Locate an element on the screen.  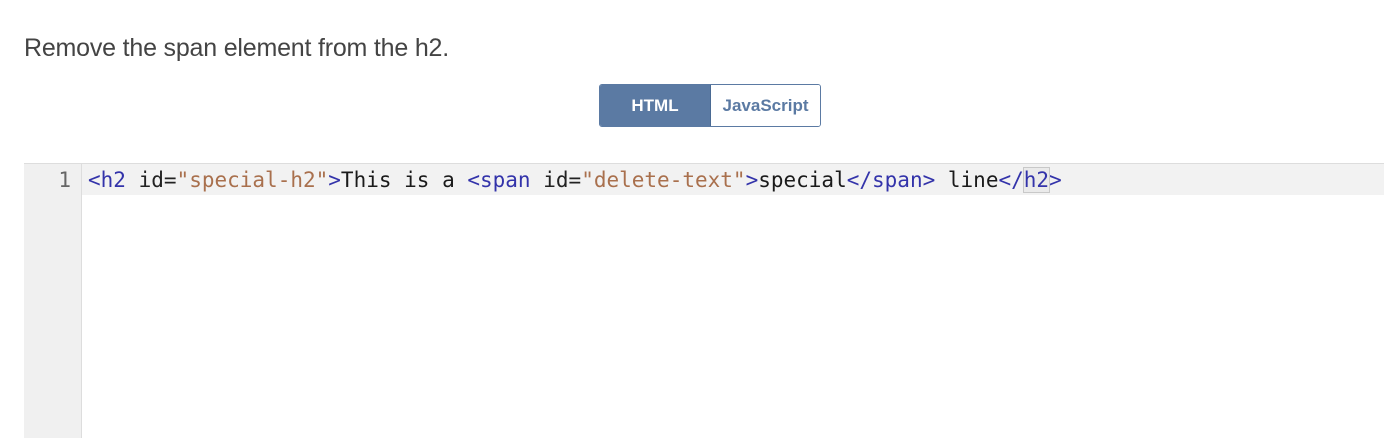
code-token-tag: <h2 is located at coordinates (107, 180).